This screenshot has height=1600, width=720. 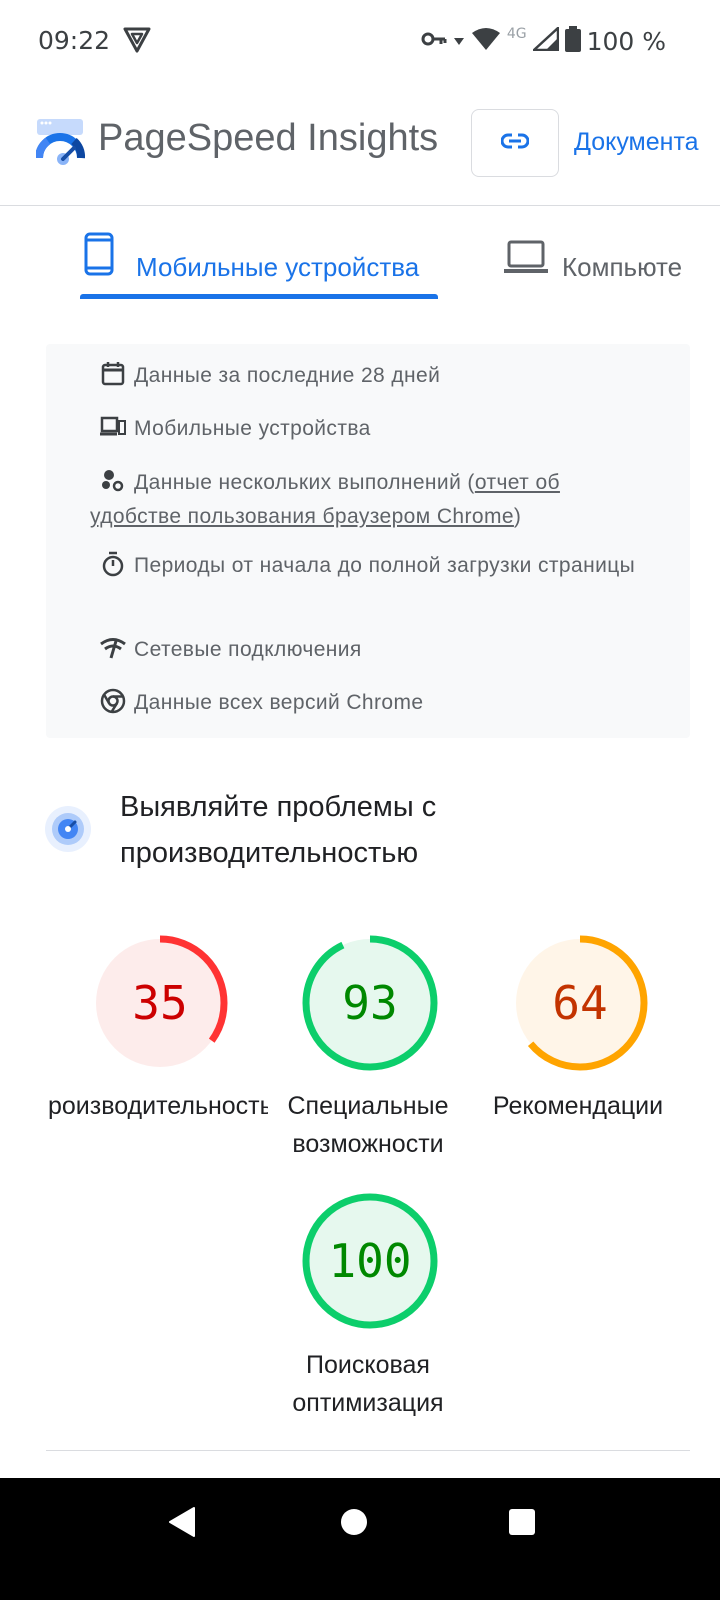 I want to click on tab-desktop-label: Компьюте, so click(x=622, y=267).